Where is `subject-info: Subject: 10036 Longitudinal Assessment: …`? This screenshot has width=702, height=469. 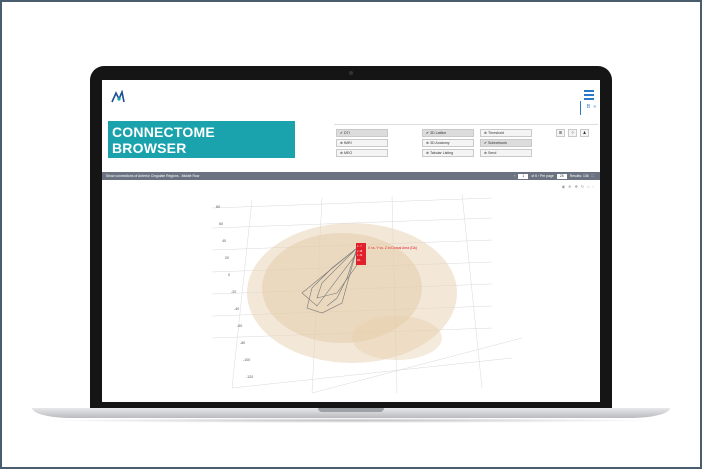 subject-info: Subject: 10036 Longitudinal Assessment: … is located at coordinates (175, 164).